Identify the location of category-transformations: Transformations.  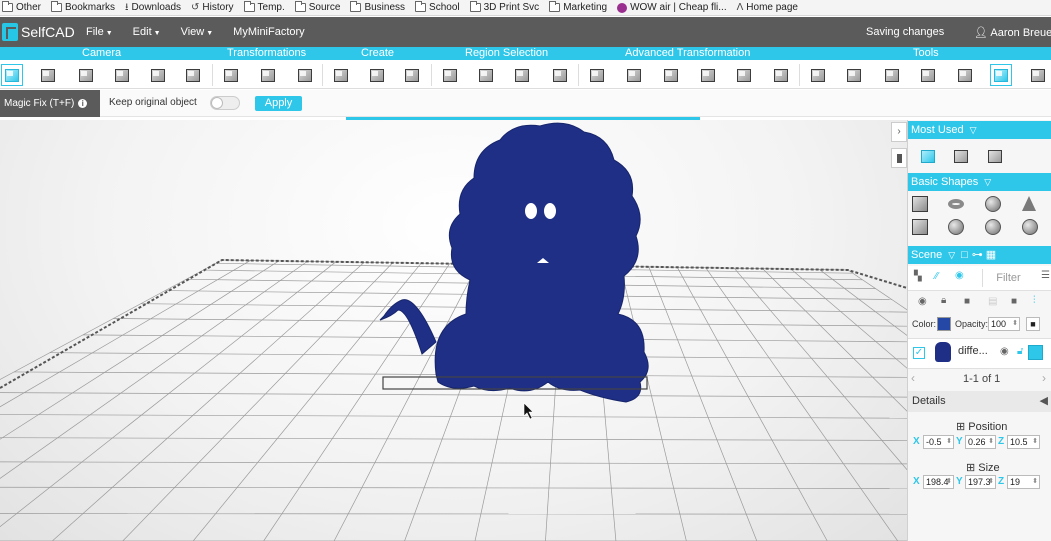
(266, 53).